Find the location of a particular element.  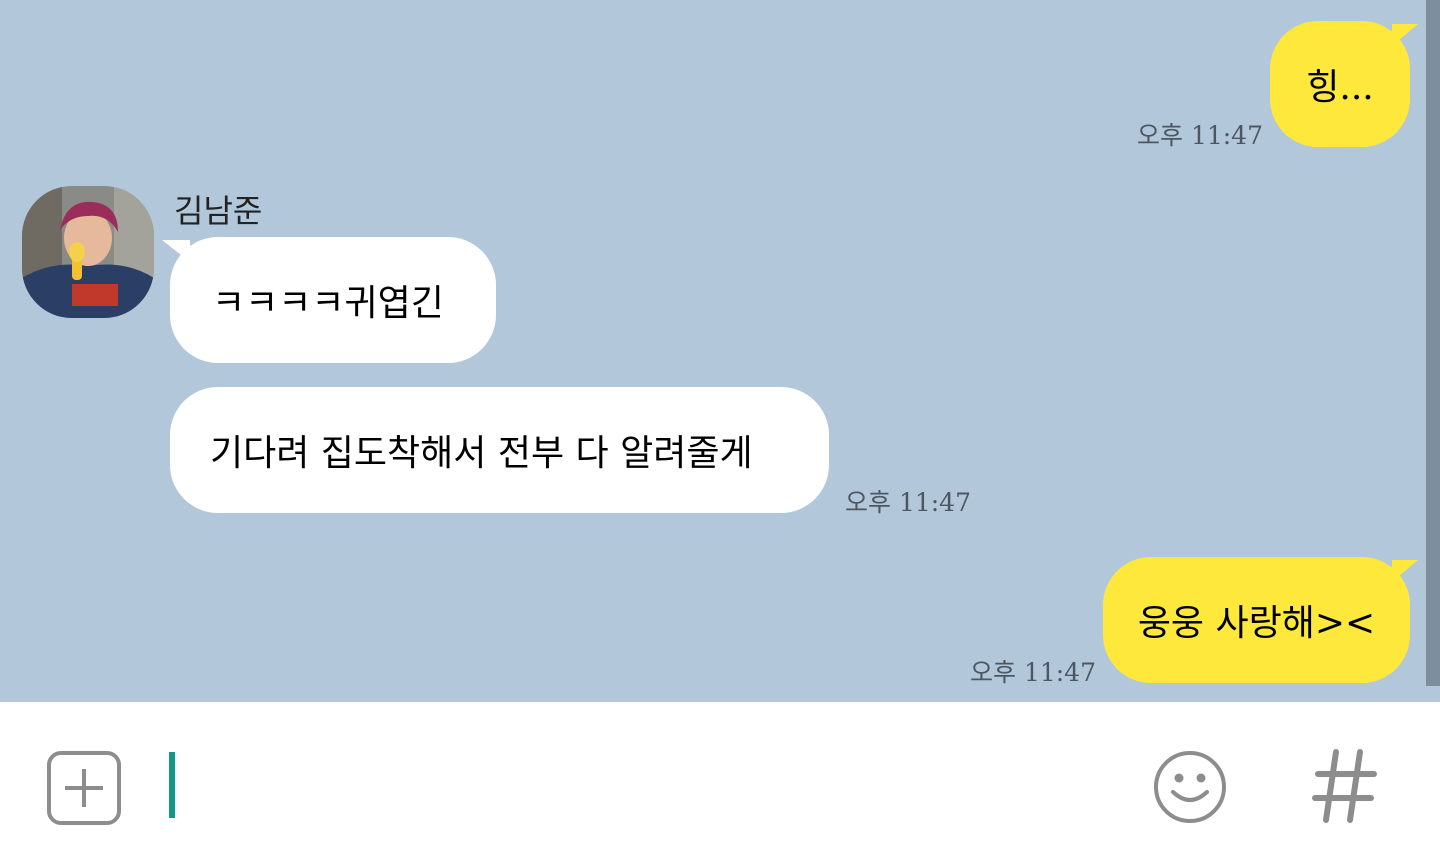

scrollbar is located at coordinates (1433, 343).